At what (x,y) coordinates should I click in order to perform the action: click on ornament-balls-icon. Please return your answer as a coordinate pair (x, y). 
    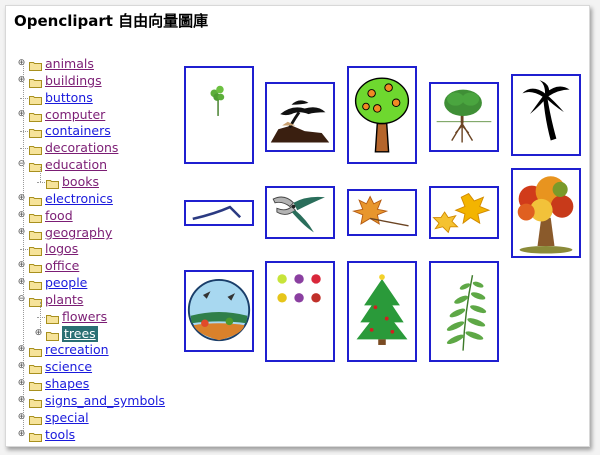
    Looking at the image, I should click on (299, 288).